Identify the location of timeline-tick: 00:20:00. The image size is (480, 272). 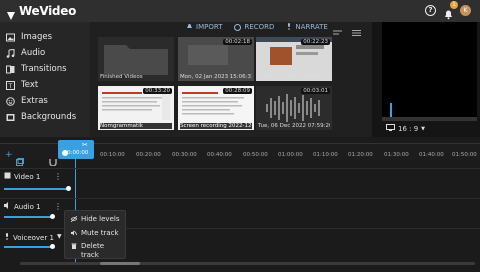
(148, 155).